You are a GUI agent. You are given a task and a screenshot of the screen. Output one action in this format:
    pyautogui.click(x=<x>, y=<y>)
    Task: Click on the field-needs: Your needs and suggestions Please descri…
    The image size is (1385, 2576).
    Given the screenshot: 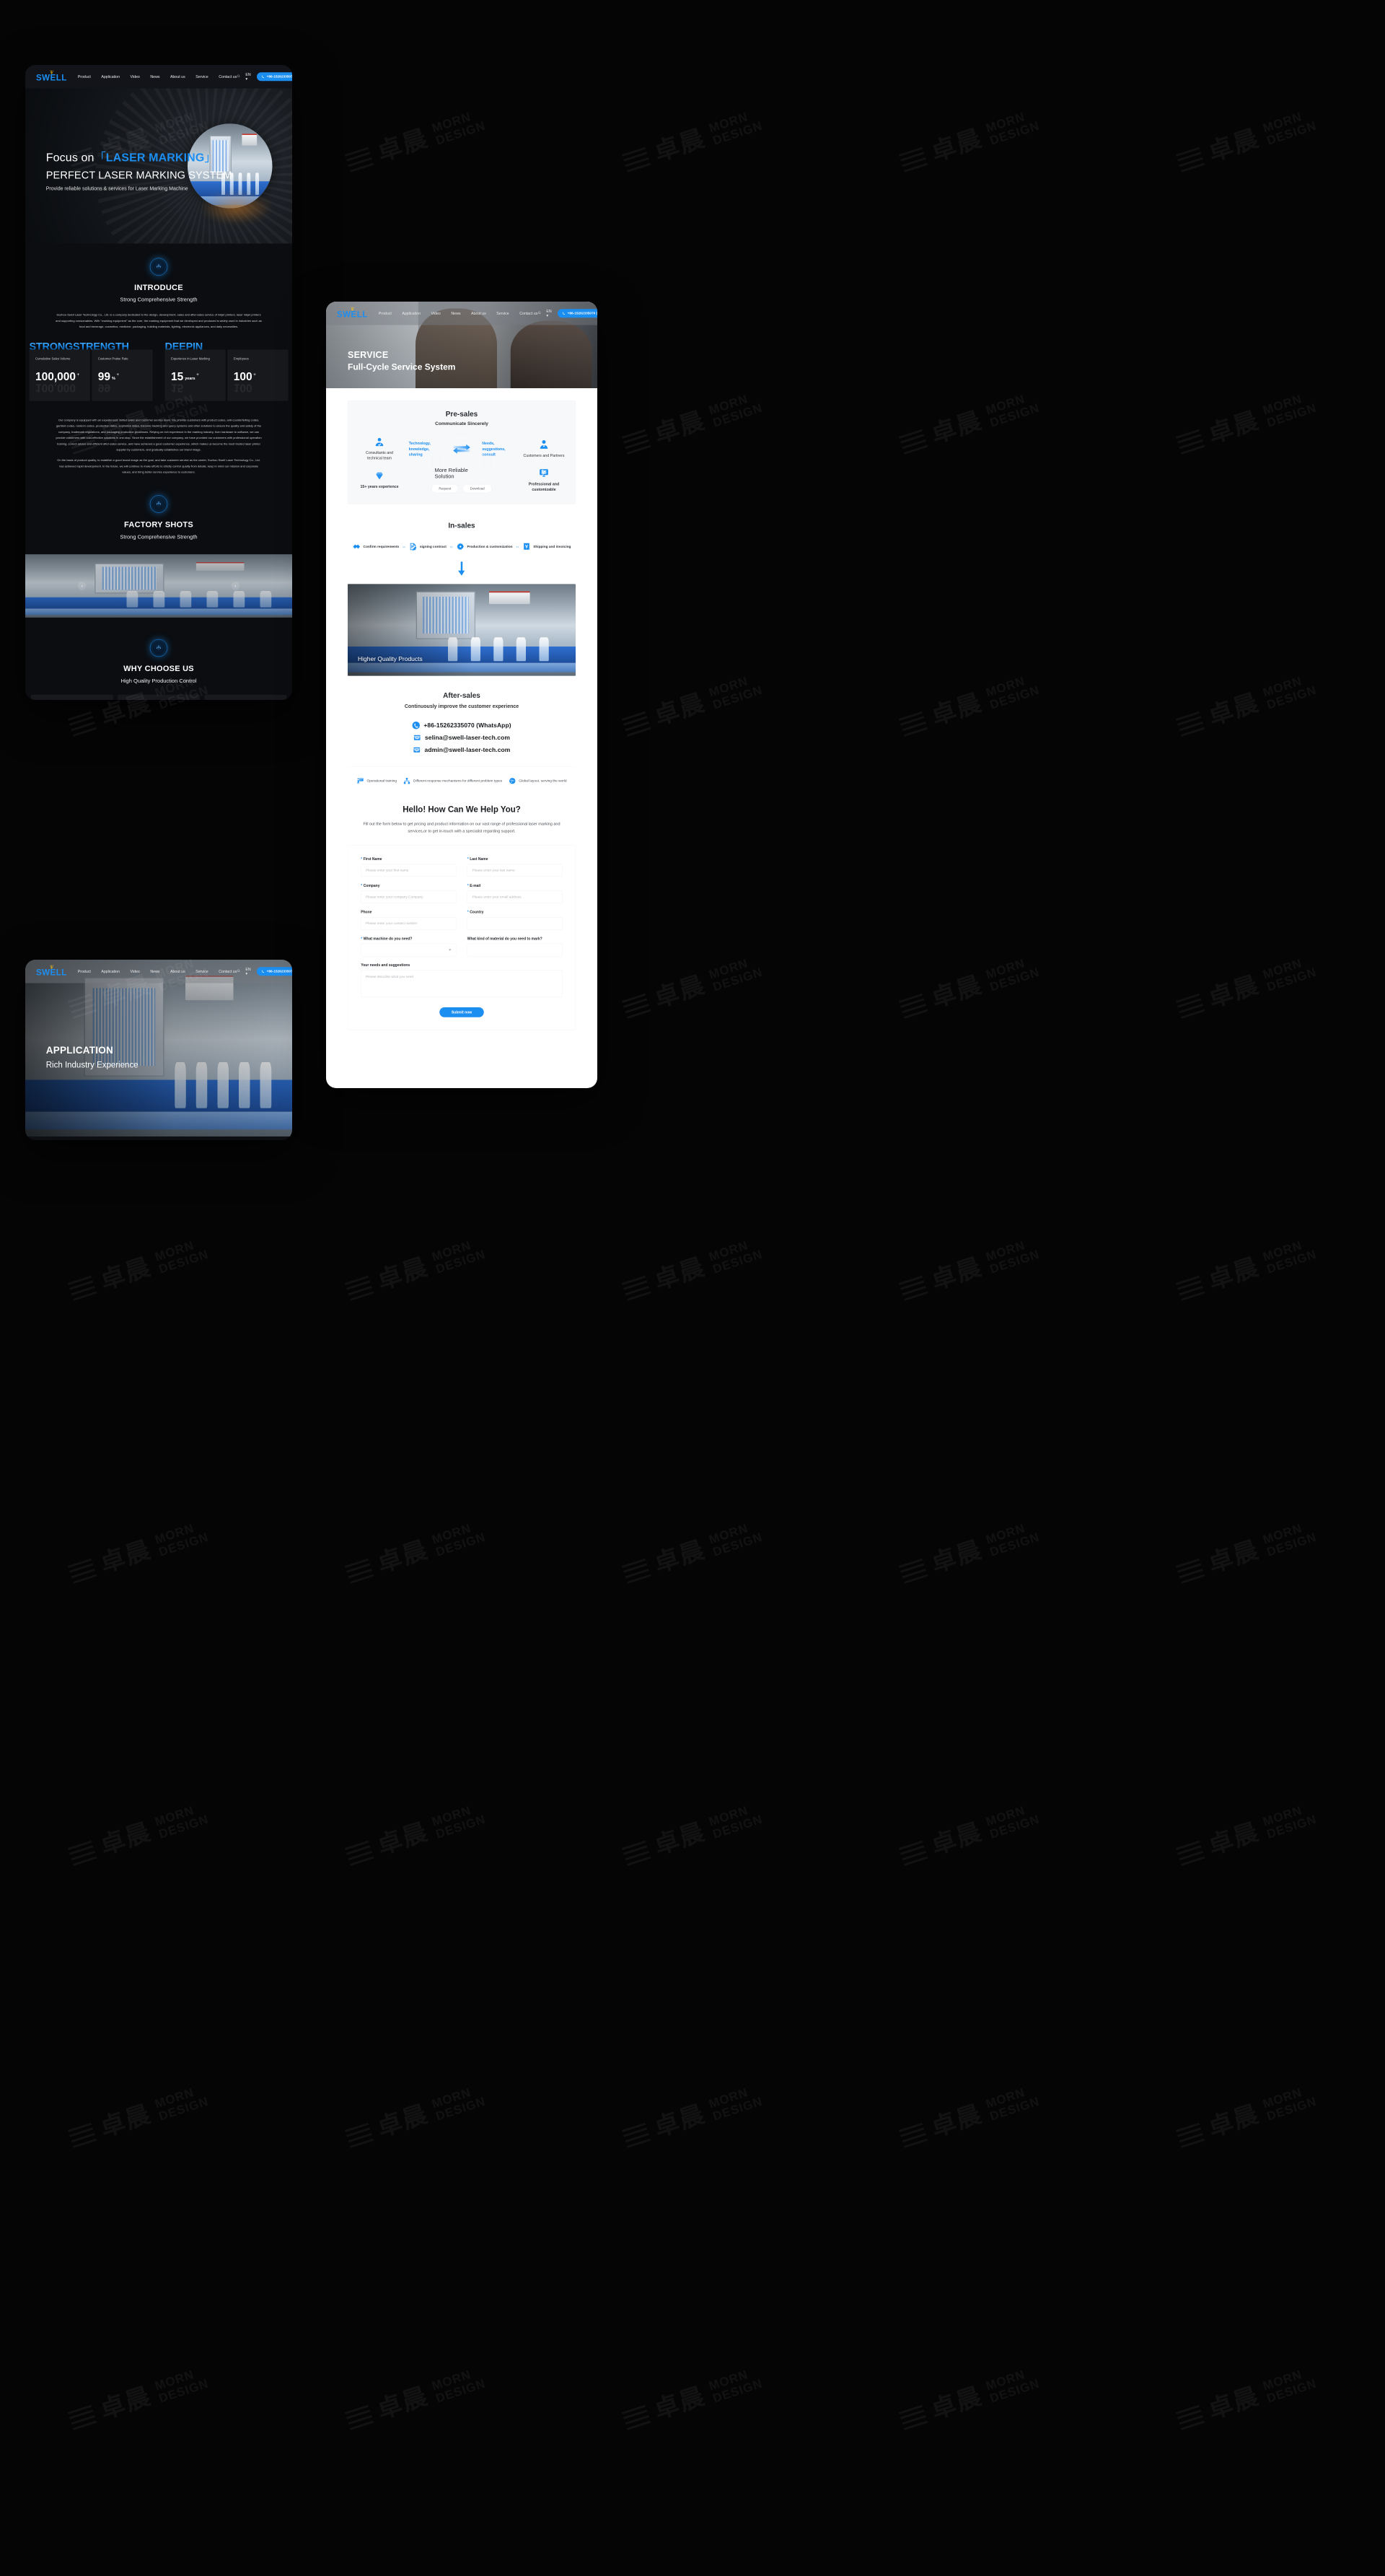 What is the action you would take?
    pyautogui.click(x=462, y=980)
    